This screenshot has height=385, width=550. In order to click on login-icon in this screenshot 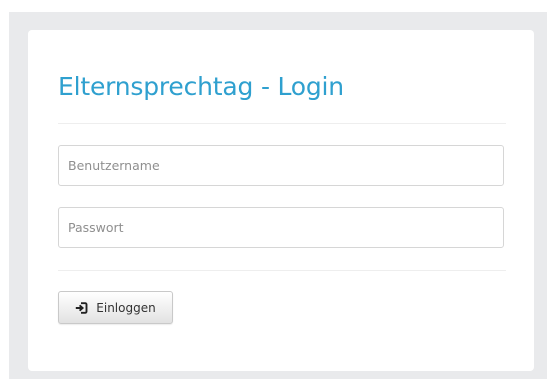, I will do `click(81, 307)`.